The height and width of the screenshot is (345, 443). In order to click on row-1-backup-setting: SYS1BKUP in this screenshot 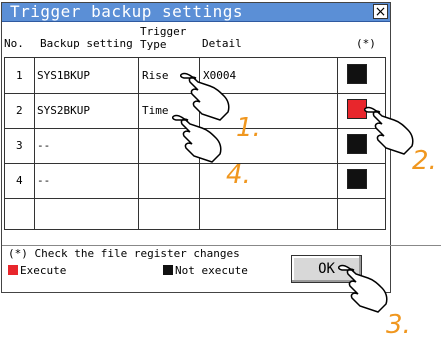, I will do `click(63, 75)`.